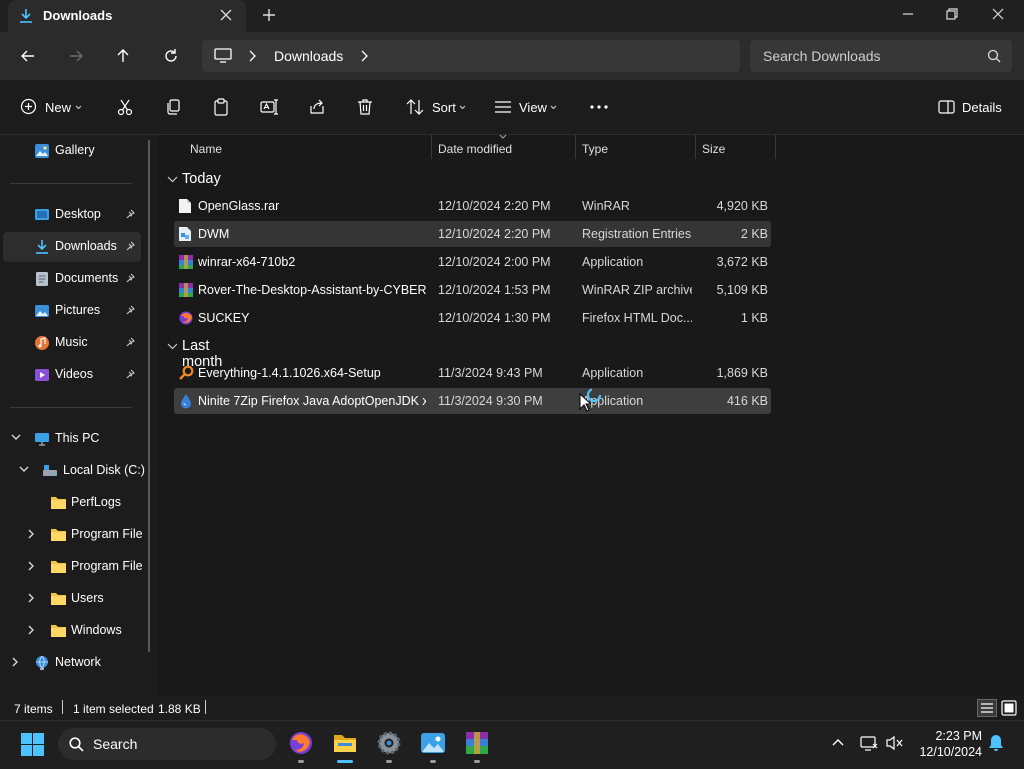  I want to click on sidebar-item-program-files-x86: Program File, so click(71, 567).